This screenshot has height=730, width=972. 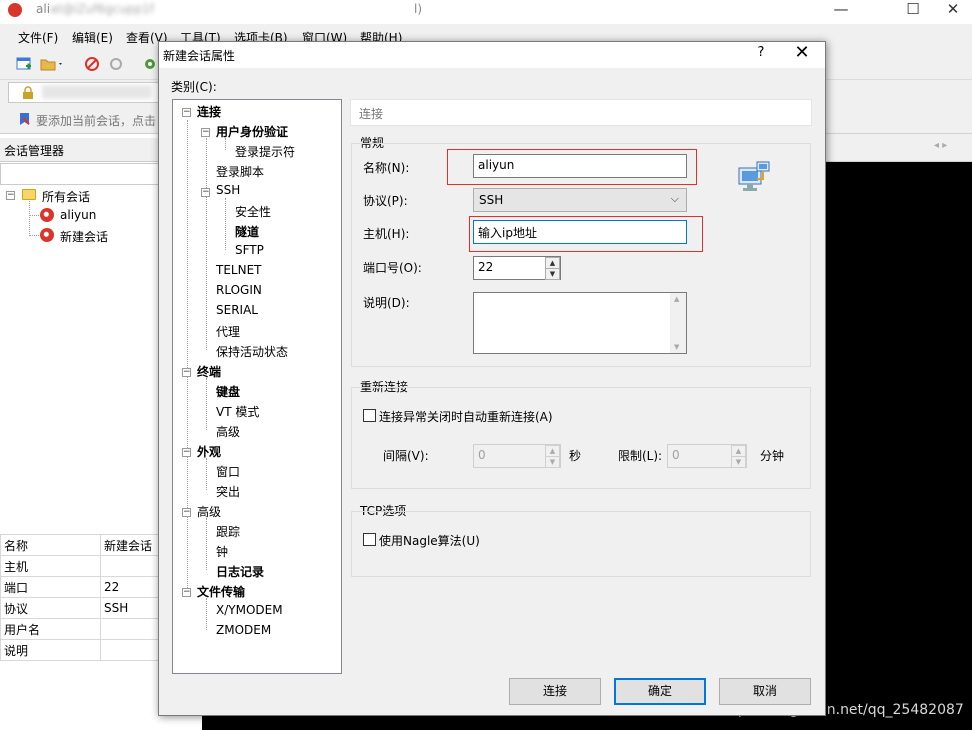 What do you see at coordinates (580, 323) in the screenshot?
I see `description-textarea: ▲ ▼` at bounding box center [580, 323].